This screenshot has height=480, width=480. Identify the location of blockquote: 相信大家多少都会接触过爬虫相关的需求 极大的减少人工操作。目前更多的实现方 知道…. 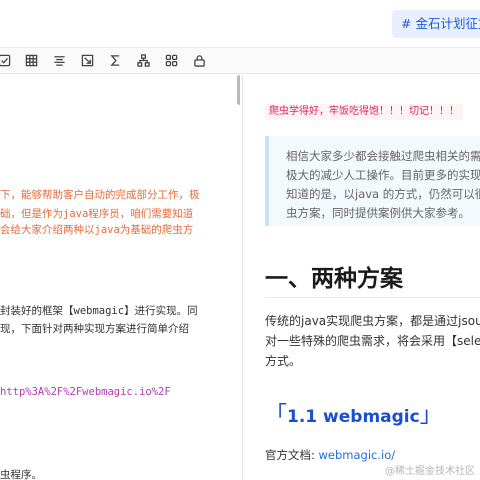
(372, 181).